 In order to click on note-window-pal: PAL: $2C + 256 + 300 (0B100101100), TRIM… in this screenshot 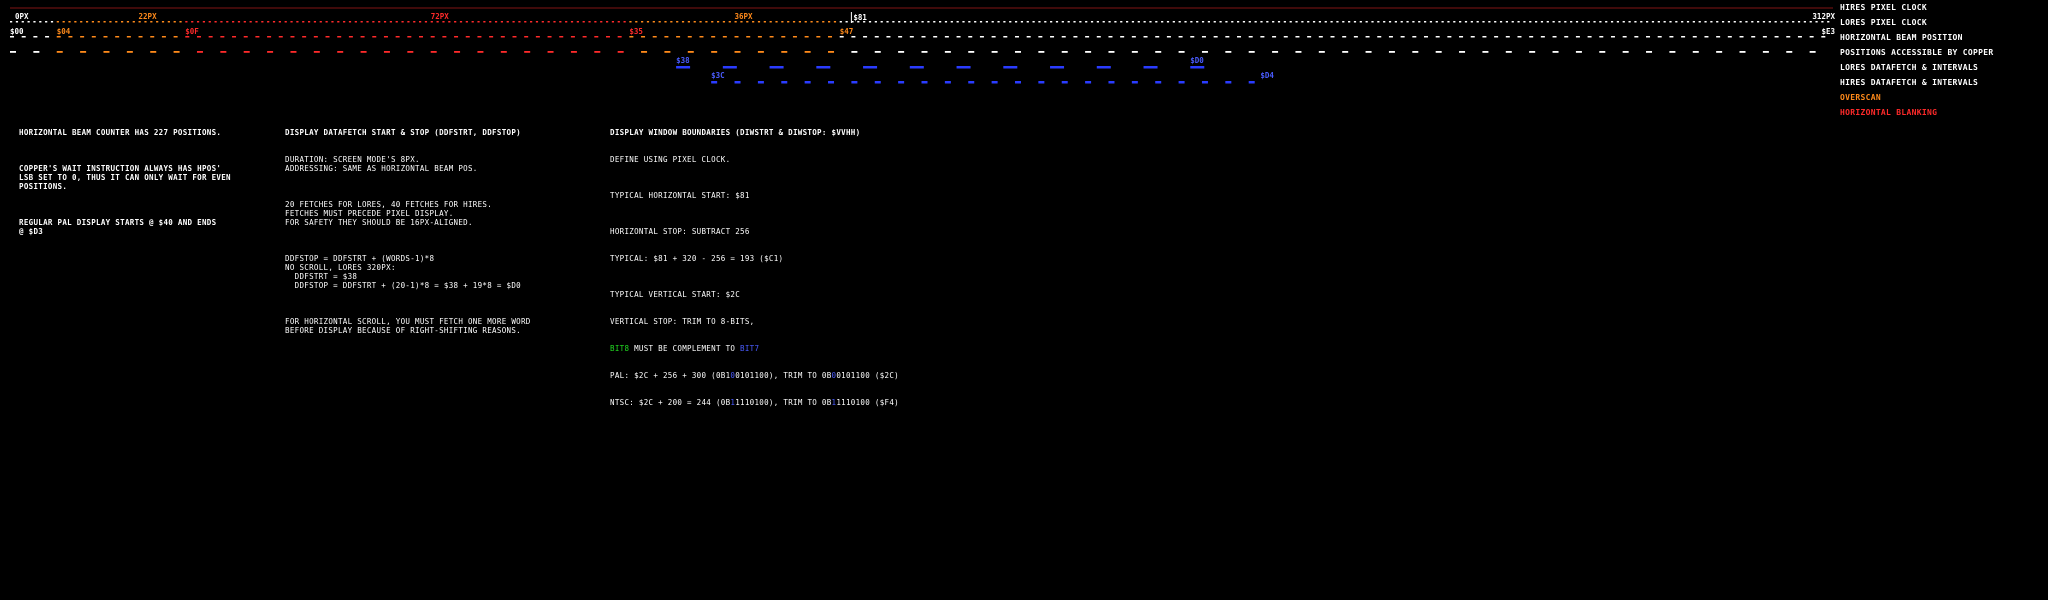, I will do `click(754, 375)`.